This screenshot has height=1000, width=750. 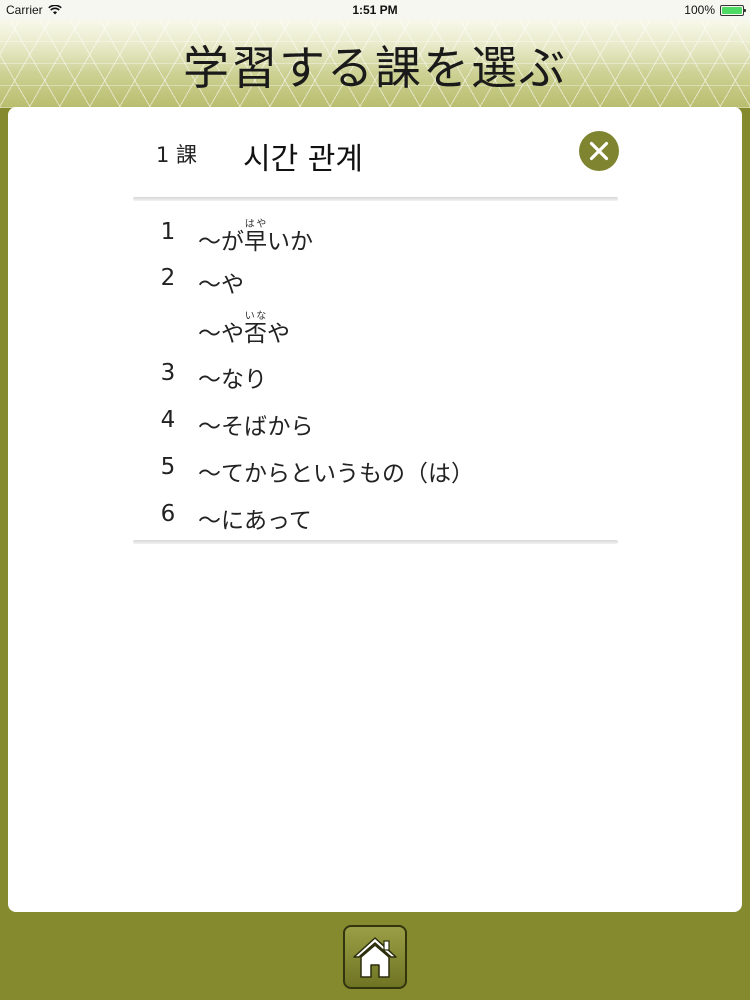 I want to click on close-icon, so click(x=599, y=151).